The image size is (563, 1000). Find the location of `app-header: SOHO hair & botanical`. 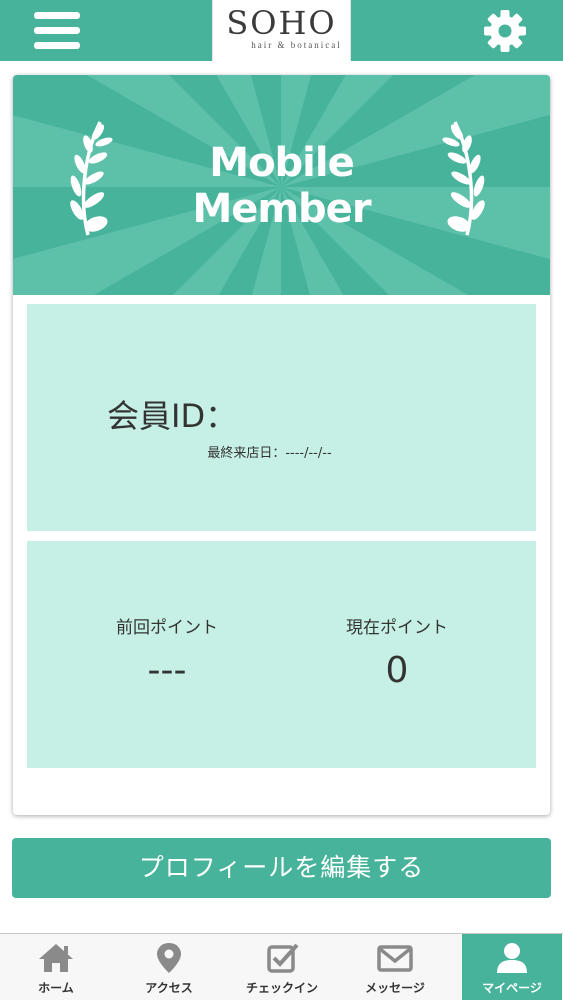

app-header: SOHO hair & botanical is located at coordinates (281, 30).